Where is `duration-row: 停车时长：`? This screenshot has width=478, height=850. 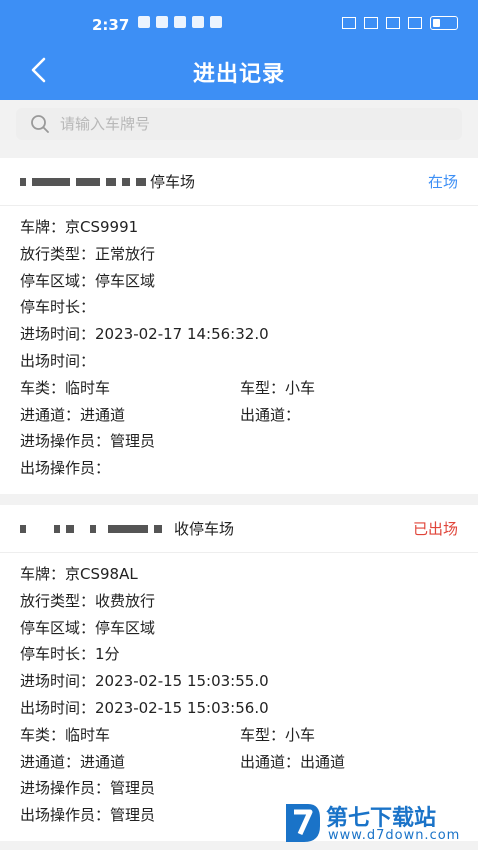
duration-row: 停车时长： is located at coordinates (58, 307).